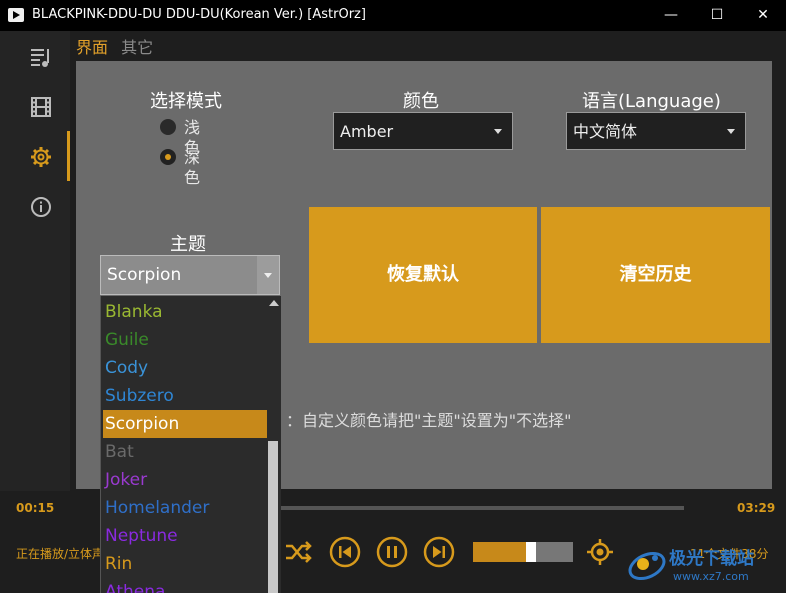  What do you see at coordinates (185, 536) in the screenshot?
I see `theme-option-neptune: Neptune` at bounding box center [185, 536].